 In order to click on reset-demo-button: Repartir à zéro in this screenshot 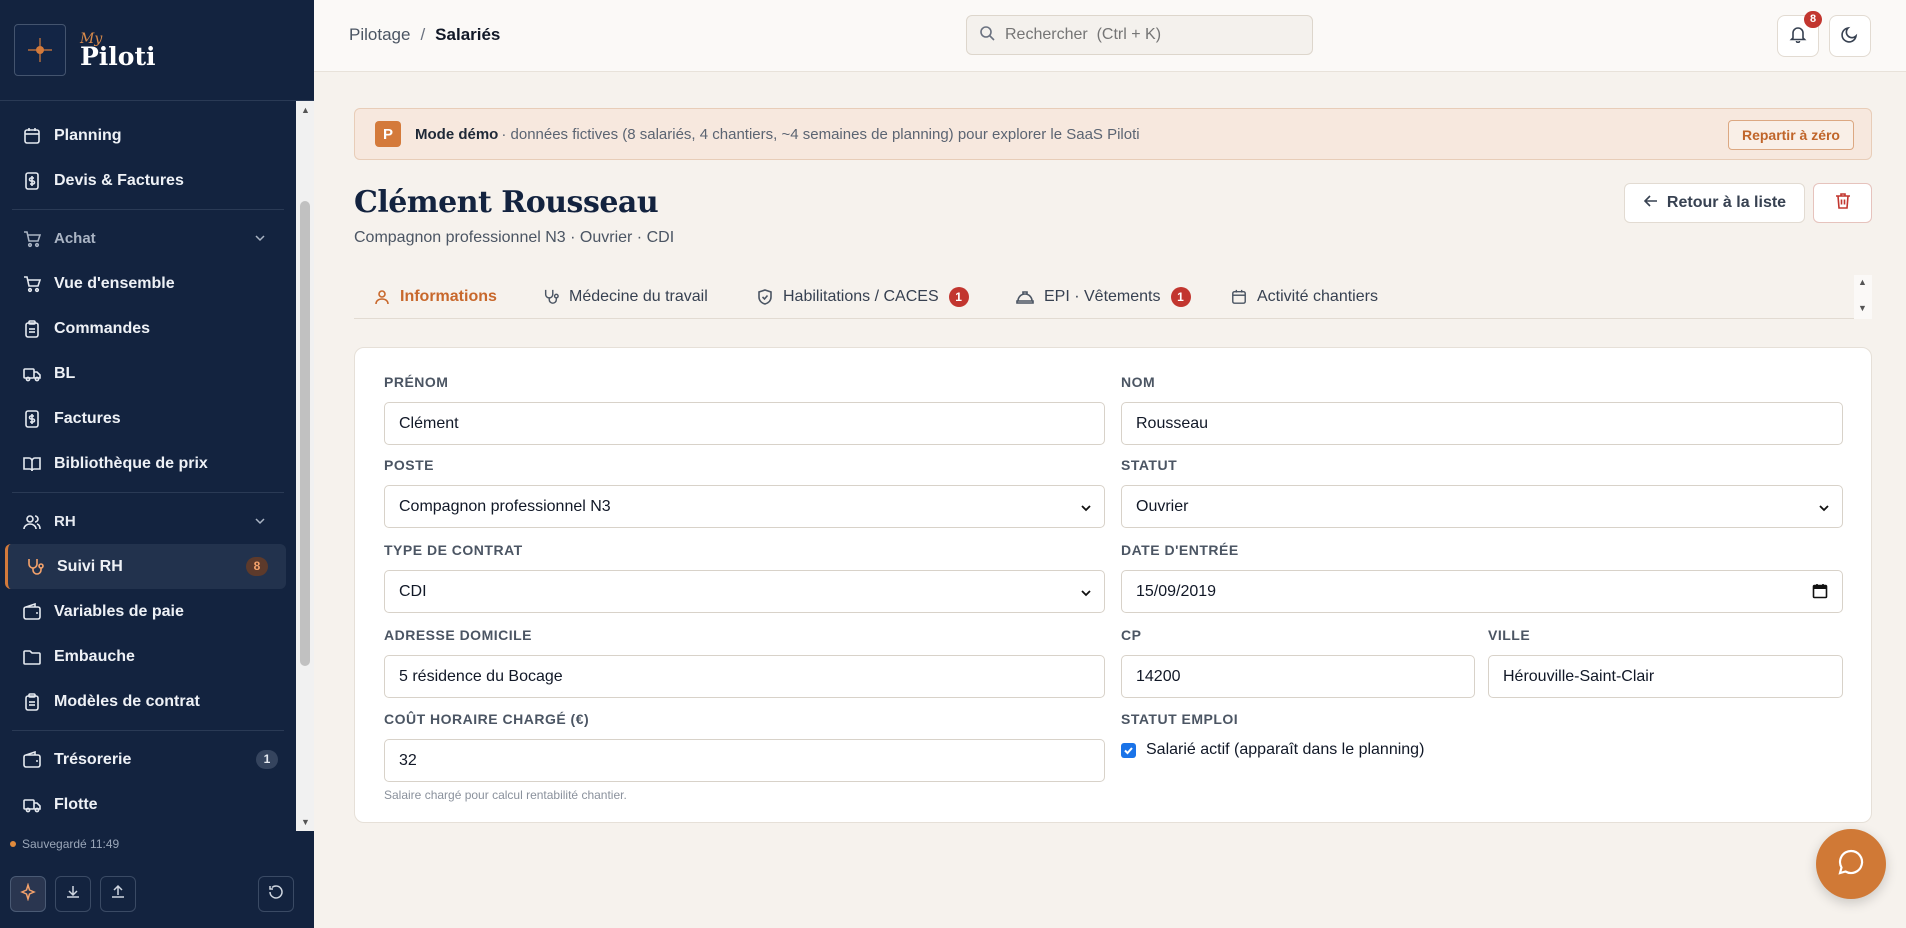, I will do `click(1790, 135)`.